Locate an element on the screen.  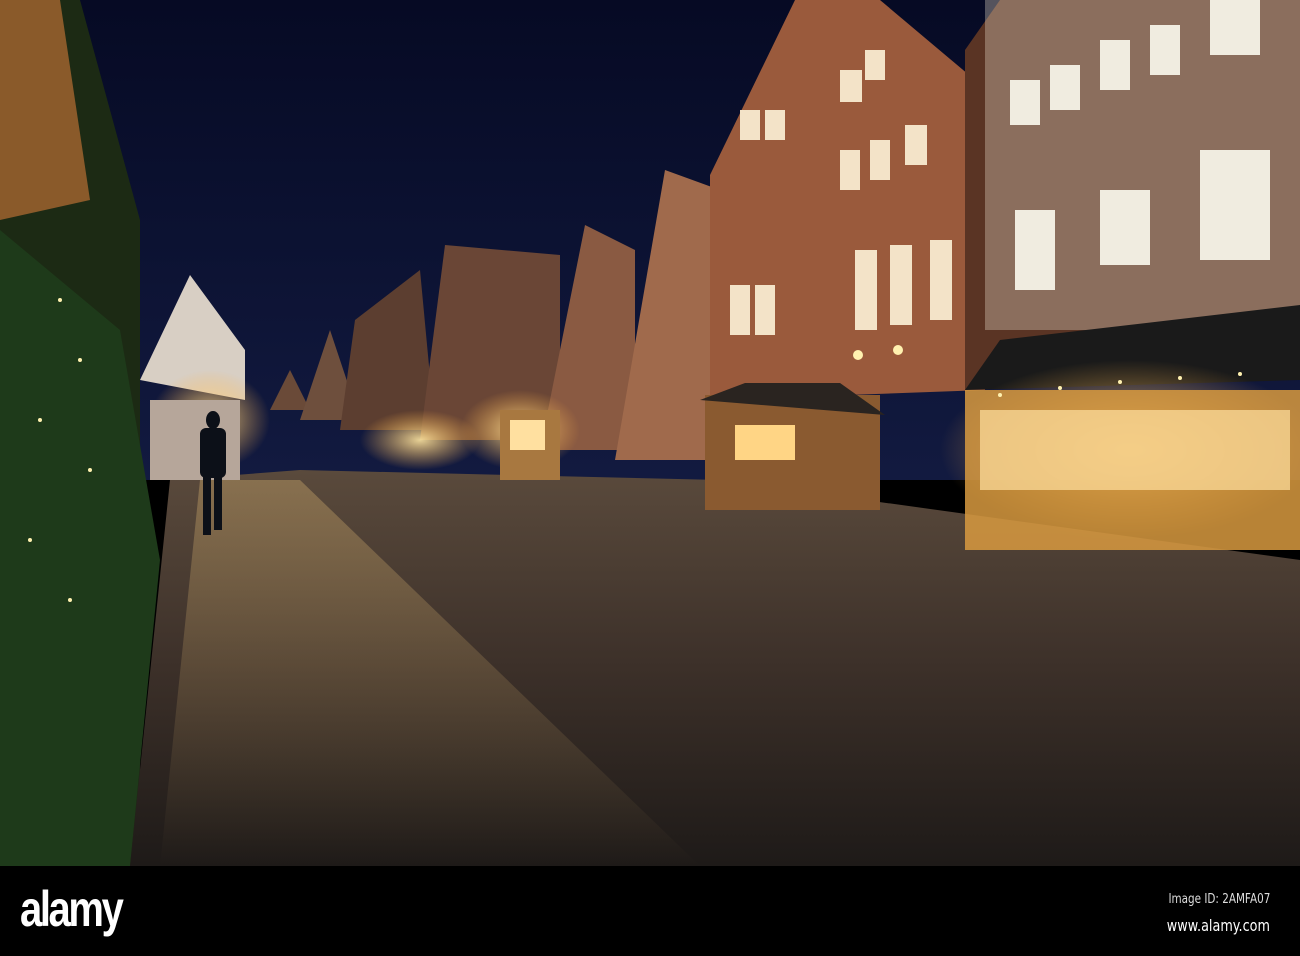
alamy-logo: alamy is located at coordinates (72, 909).